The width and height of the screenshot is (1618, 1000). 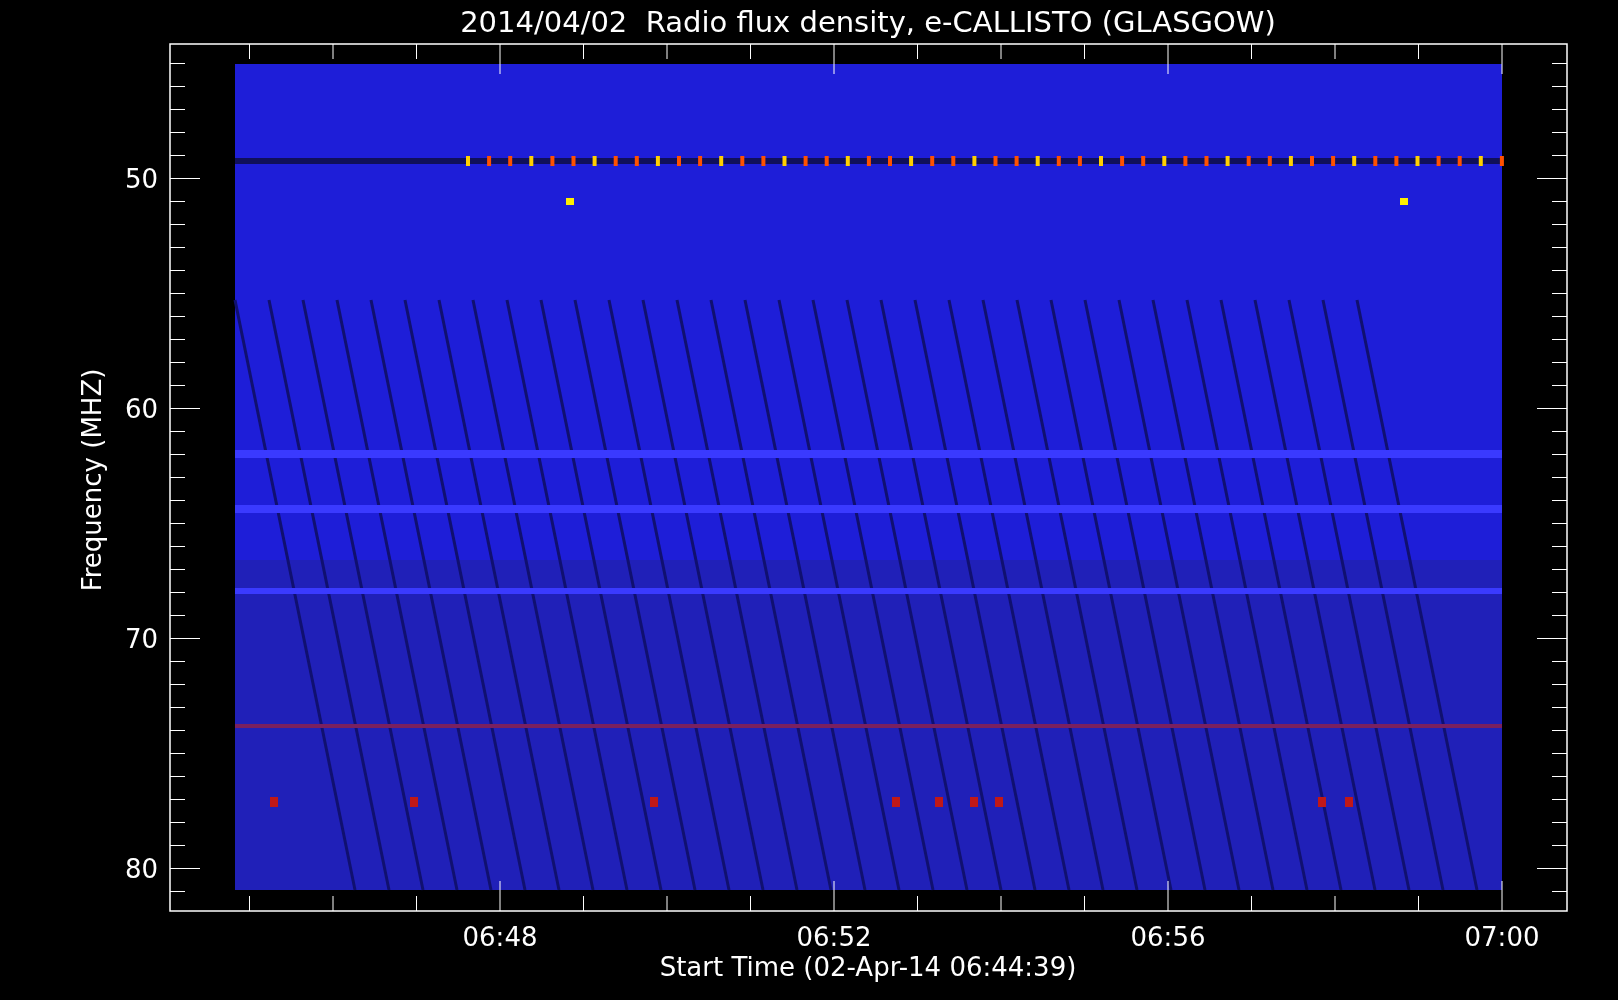 What do you see at coordinates (141, 409) in the screenshot?
I see `y-tick-label: 60` at bounding box center [141, 409].